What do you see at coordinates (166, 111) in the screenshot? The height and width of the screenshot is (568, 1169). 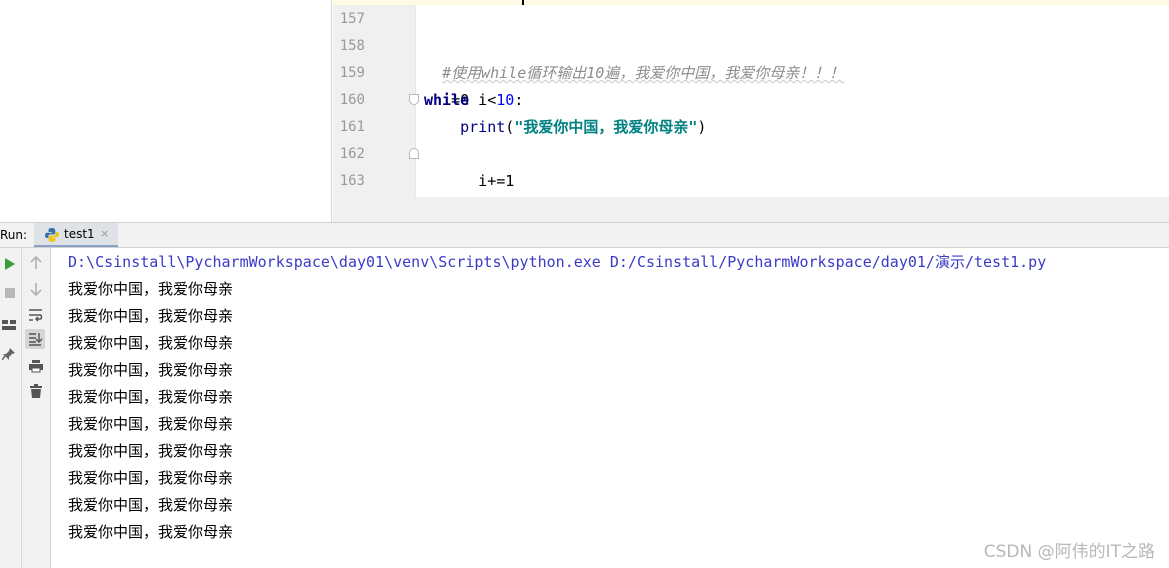 I see `project-panel` at bounding box center [166, 111].